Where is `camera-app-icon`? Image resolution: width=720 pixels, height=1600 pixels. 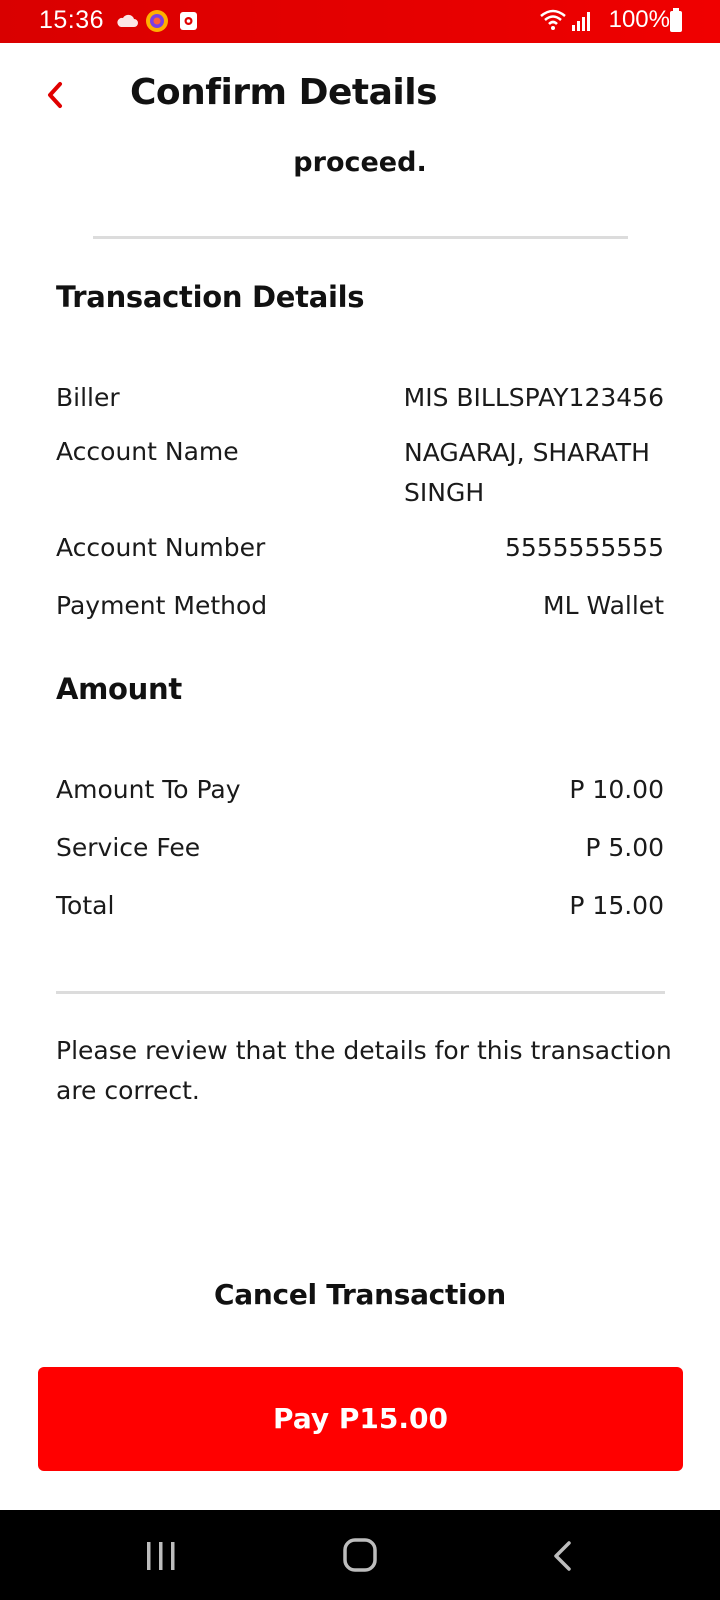
camera-app-icon is located at coordinates (188, 21).